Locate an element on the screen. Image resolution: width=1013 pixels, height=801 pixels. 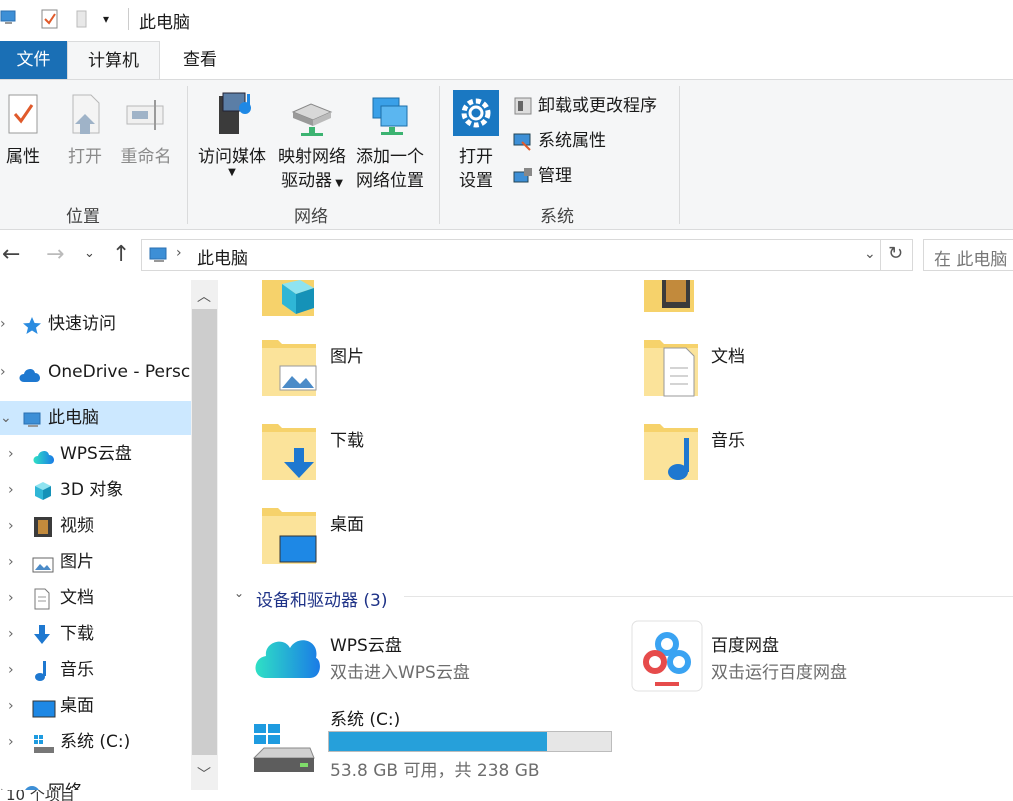
add-network-location-icon is located at coordinates (390, 120).